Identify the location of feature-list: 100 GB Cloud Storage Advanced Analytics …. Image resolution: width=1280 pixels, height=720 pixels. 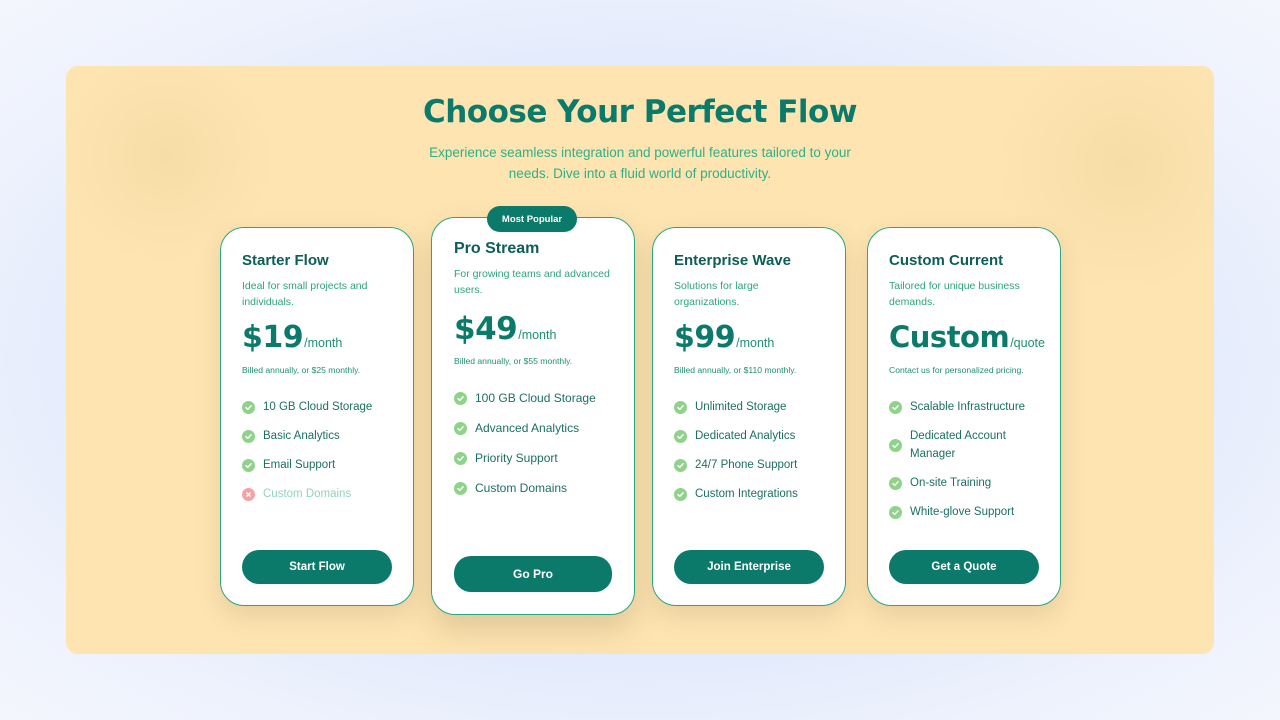
(533, 443).